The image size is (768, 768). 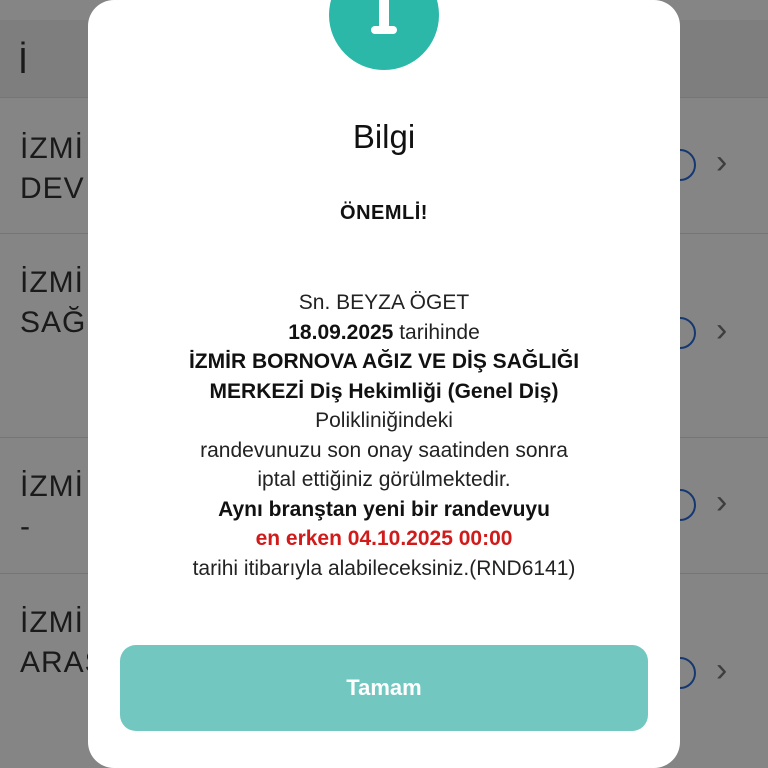 I want to click on message-date: 18.09.2025, so click(x=341, y=332).